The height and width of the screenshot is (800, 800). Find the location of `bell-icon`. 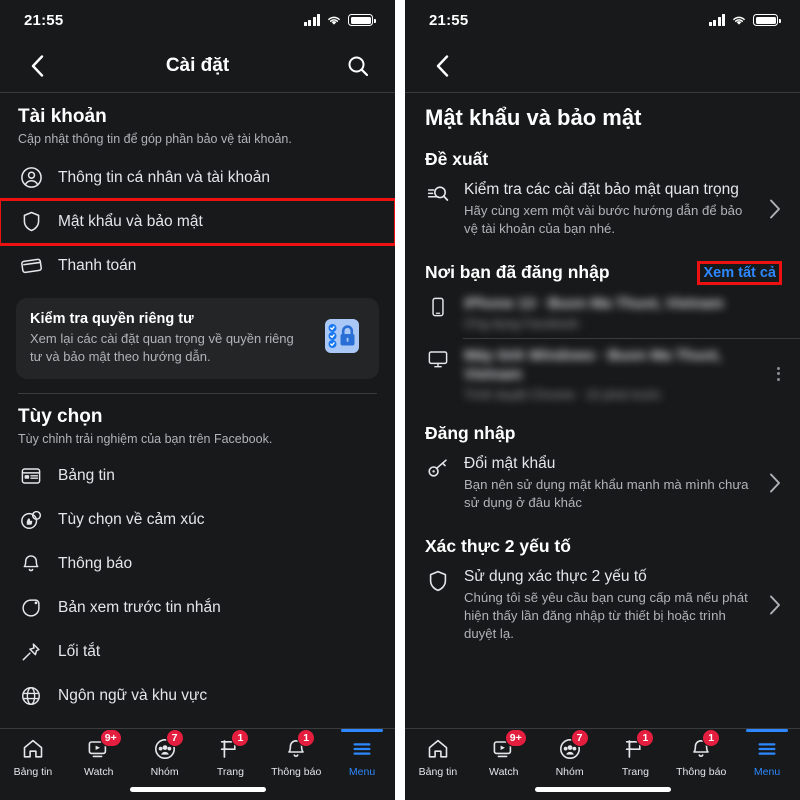

bell-icon is located at coordinates (31, 564).